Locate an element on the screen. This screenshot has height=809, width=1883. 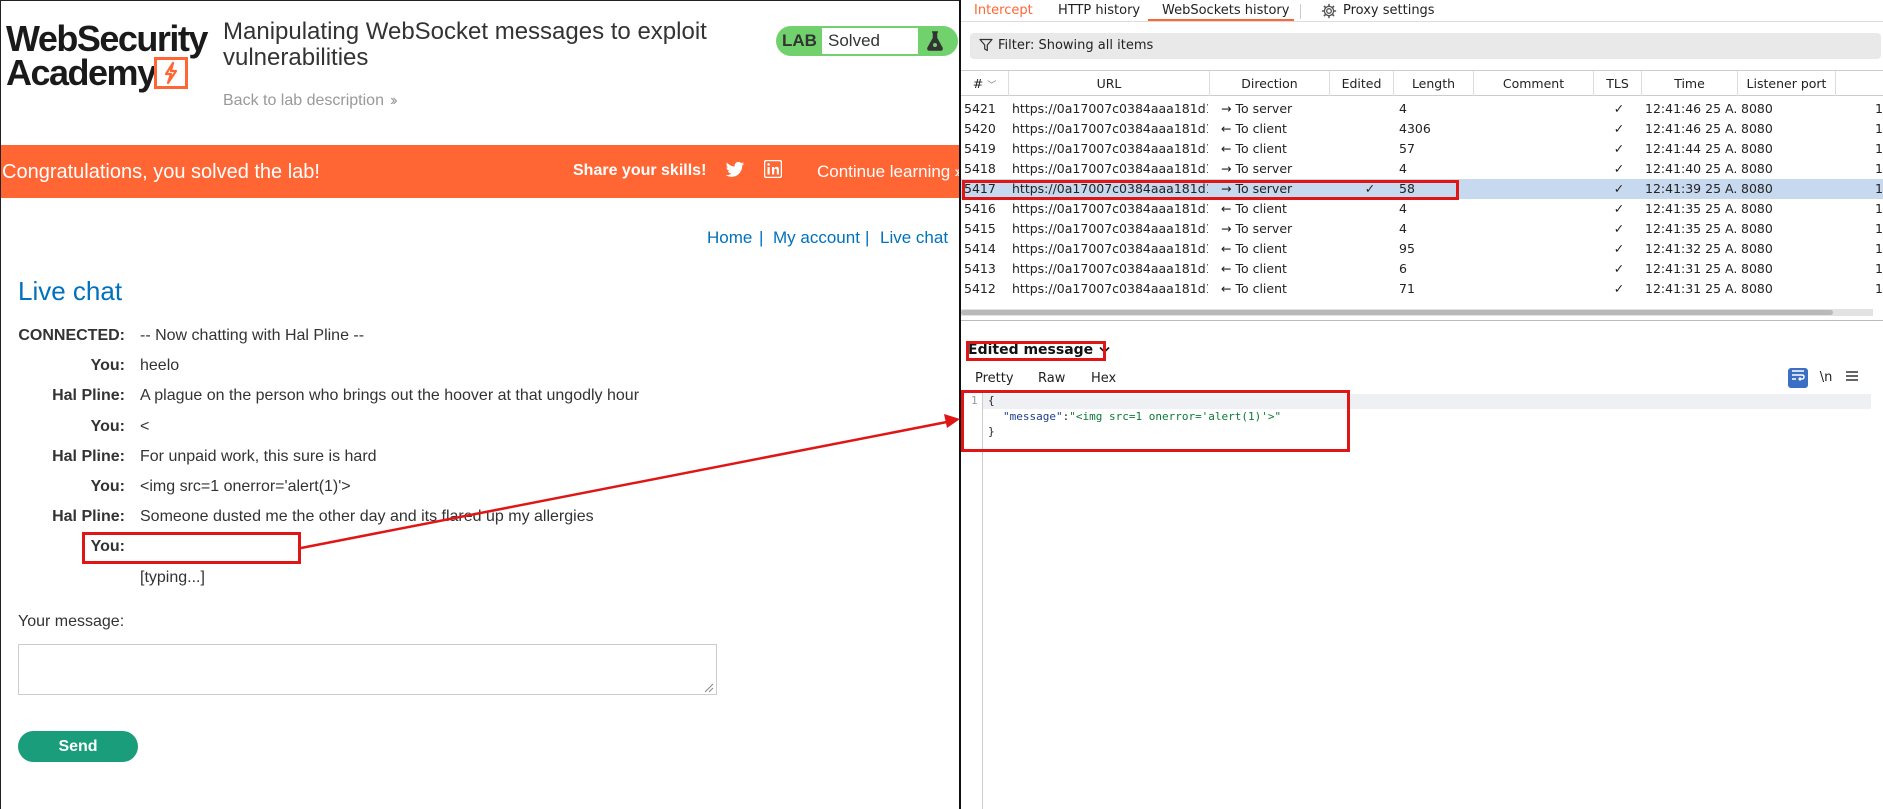
message-view-dropdown: Edited message is located at coordinates (1039, 350).